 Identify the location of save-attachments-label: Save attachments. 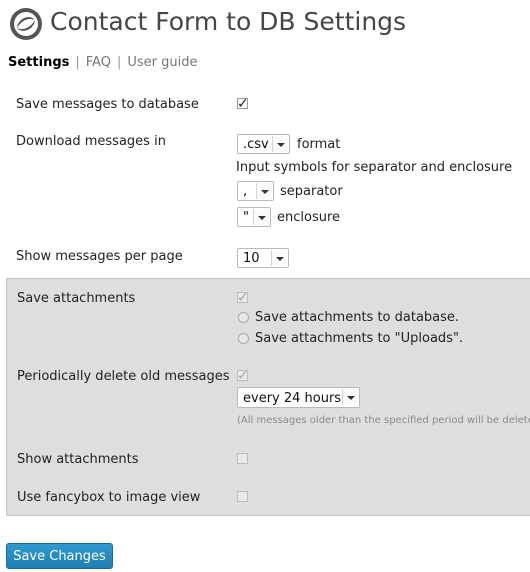
(76, 298).